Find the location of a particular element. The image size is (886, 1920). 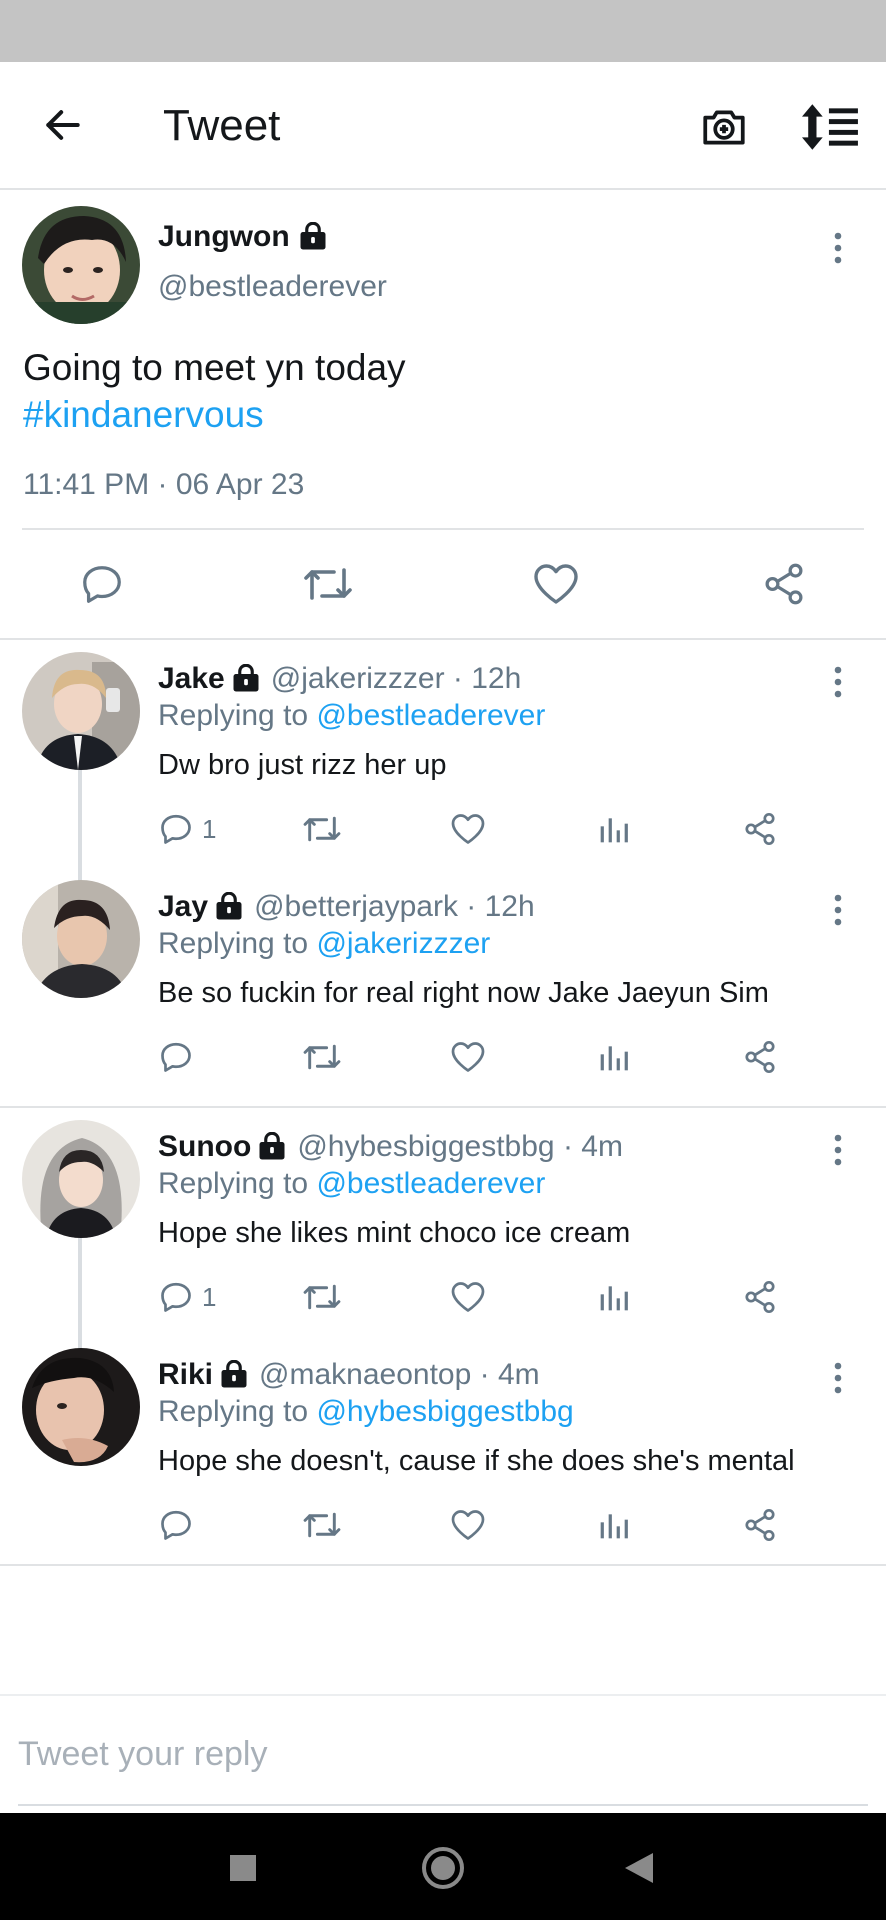

reply-header: Sunoo @hybesbiggestbbg · 4m is located at coordinates (390, 1147).